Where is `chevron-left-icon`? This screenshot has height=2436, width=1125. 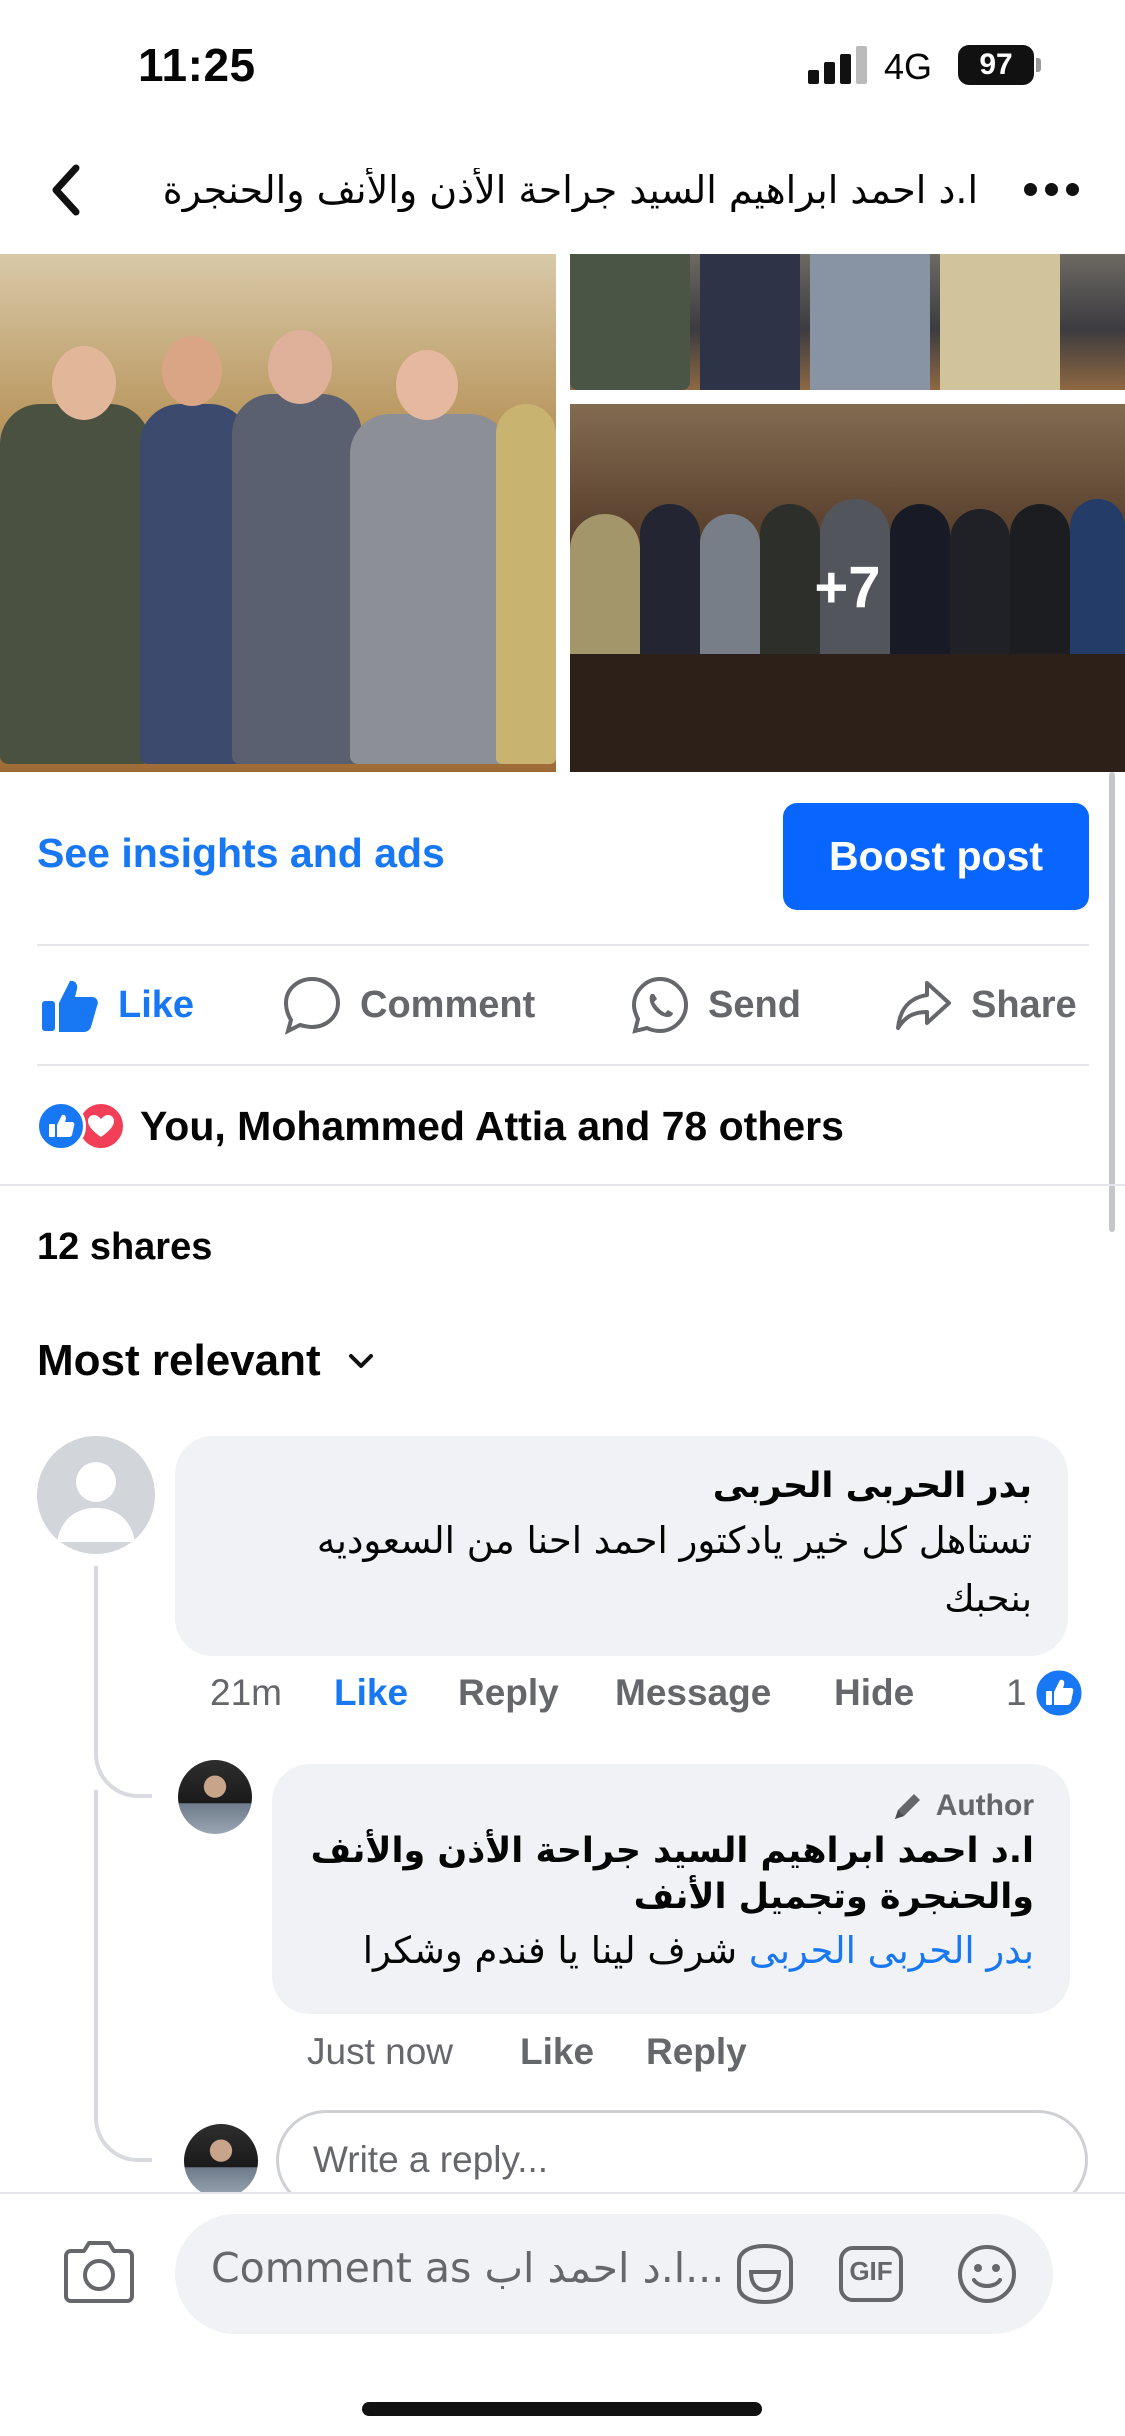
chevron-left-icon is located at coordinates (66, 190).